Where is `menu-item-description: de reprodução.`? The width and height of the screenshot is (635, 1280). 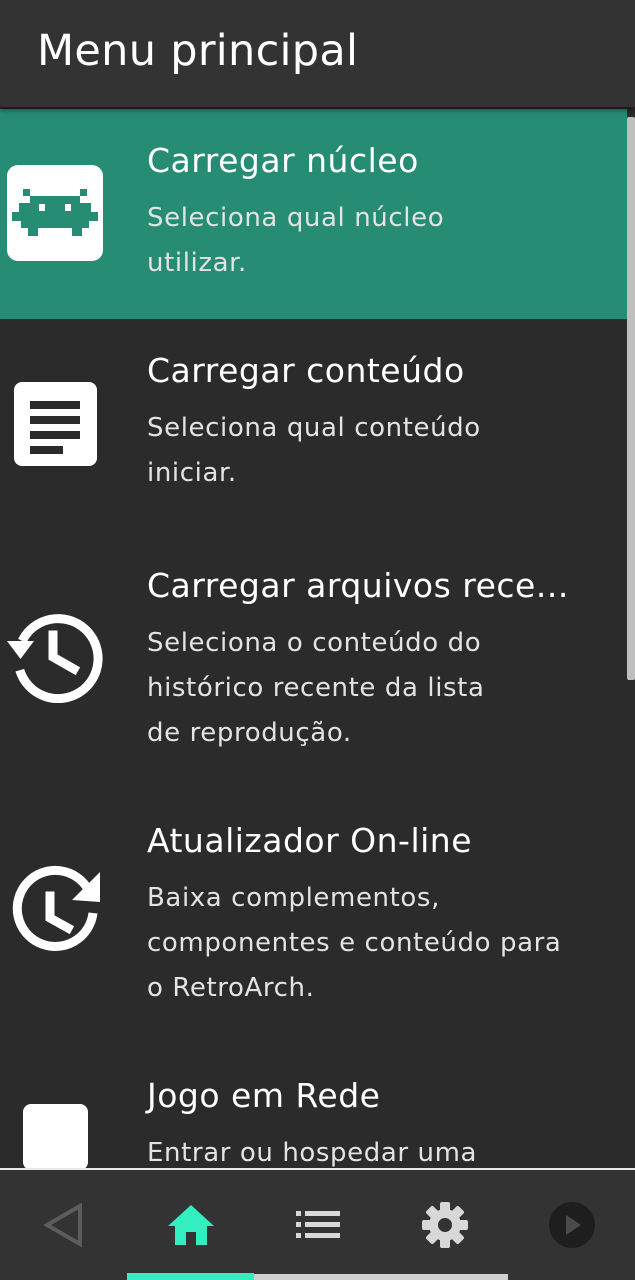 menu-item-description: de reprodução. is located at coordinates (249, 733).